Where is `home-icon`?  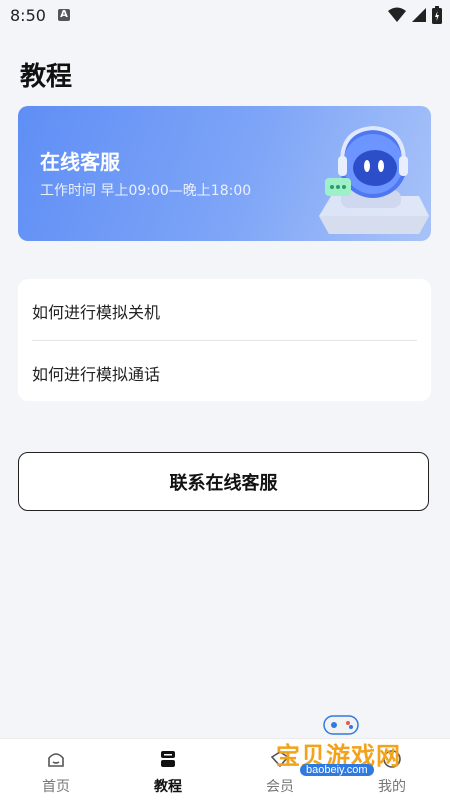 home-icon is located at coordinates (56, 760).